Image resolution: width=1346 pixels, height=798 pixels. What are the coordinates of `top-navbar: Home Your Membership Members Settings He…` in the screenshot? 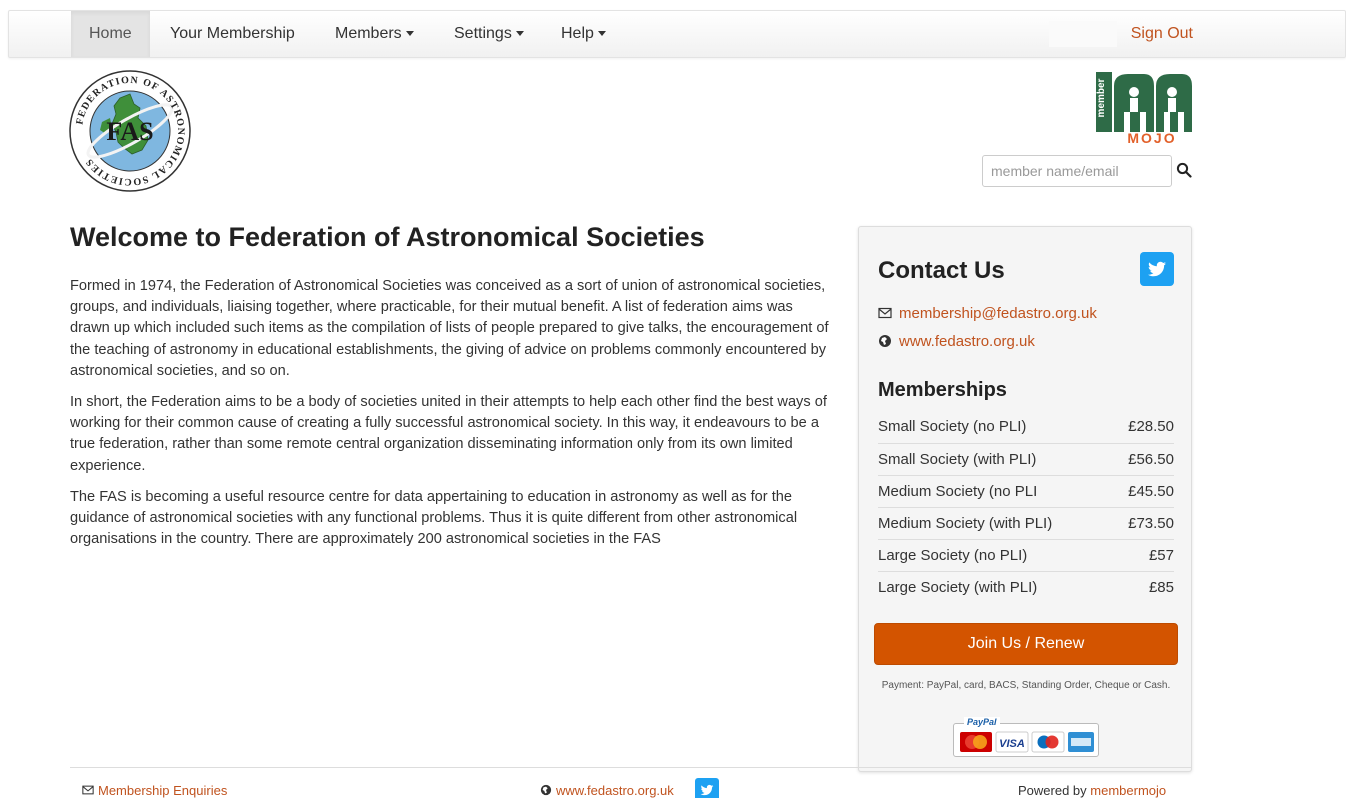 It's located at (677, 34).